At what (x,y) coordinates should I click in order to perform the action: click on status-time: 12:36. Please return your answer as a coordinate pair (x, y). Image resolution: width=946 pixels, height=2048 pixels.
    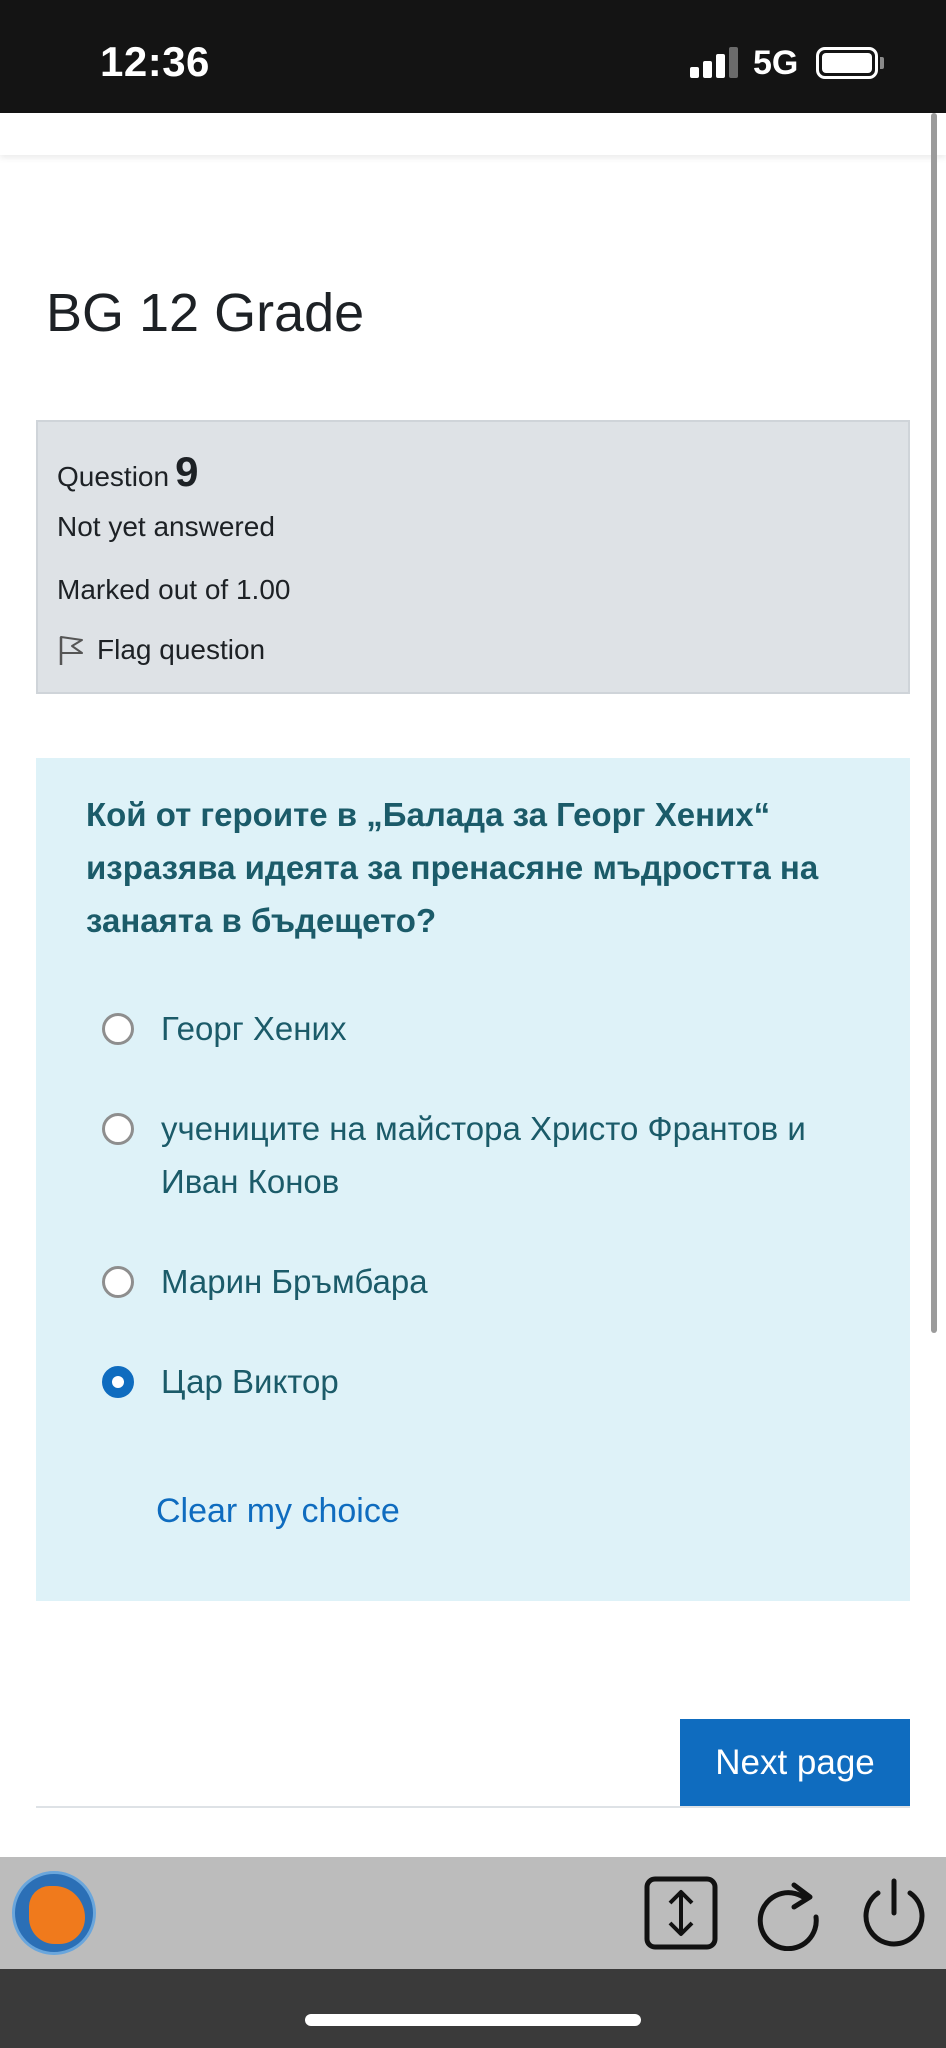
    Looking at the image, I should click on (155, 61).